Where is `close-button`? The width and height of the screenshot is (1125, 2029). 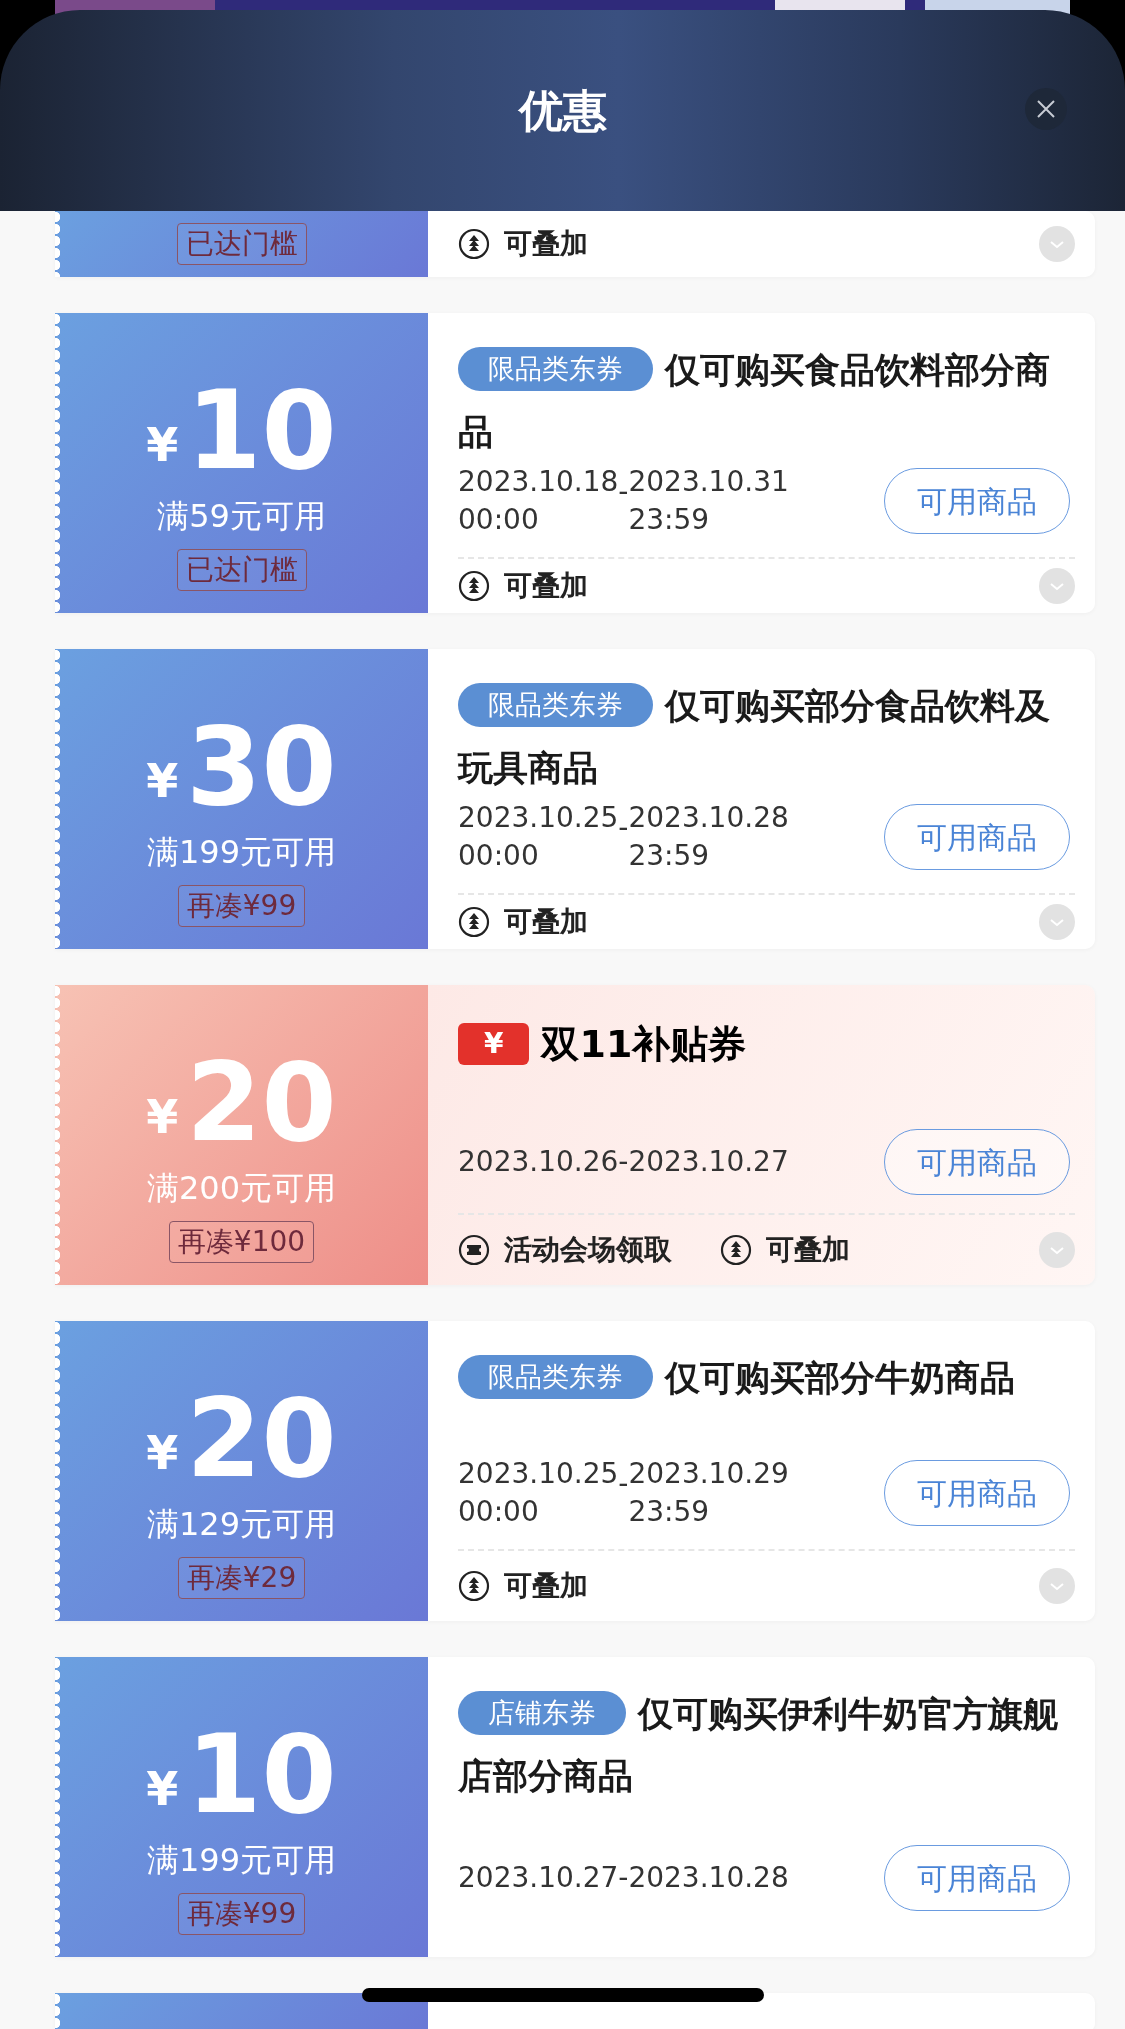 close-button is located at coordinates (1046, 109).